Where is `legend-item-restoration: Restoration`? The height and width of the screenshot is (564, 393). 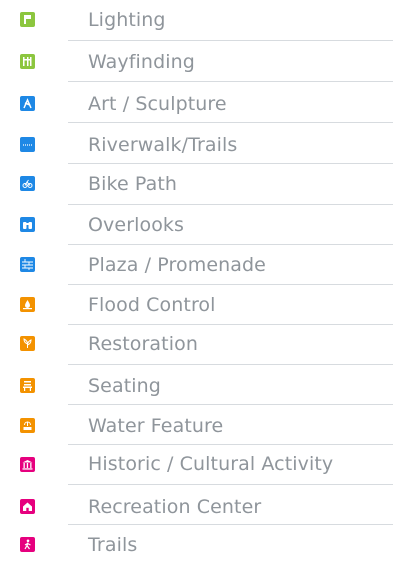 legend-item-restoration: Restoration is located at coordinates (196, 344).